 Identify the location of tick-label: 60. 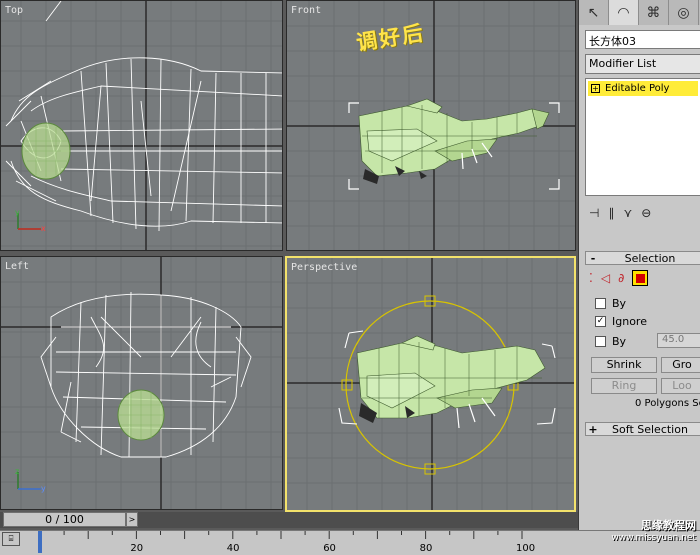
(329, 548).